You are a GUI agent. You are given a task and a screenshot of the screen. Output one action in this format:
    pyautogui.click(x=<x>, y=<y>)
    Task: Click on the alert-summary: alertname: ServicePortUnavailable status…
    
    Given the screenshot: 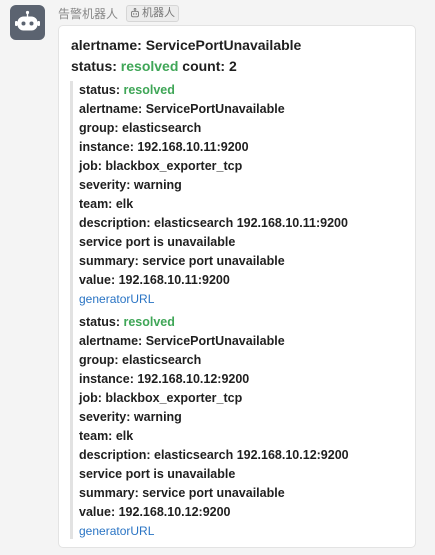 What is the action you would take?
    pyautogui.click(x=239, y=56)
    